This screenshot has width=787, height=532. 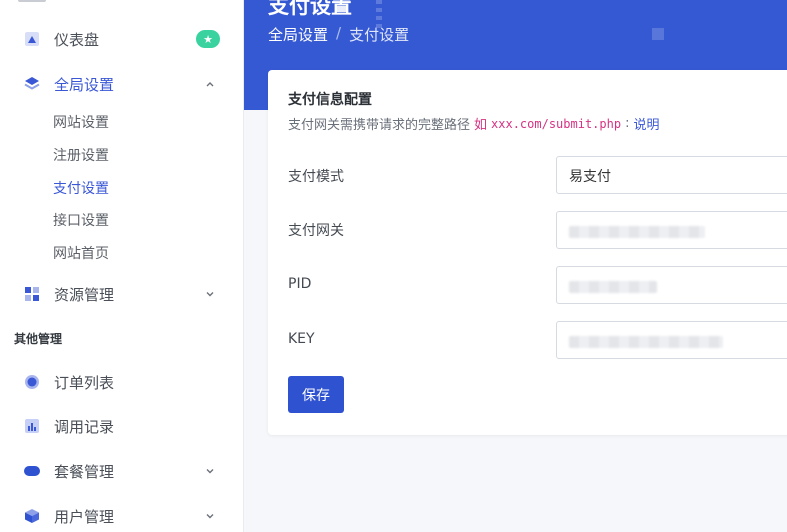 I want to click on sidebar-subitem-site-settings: 网站设置, so click(x=81, y=123).